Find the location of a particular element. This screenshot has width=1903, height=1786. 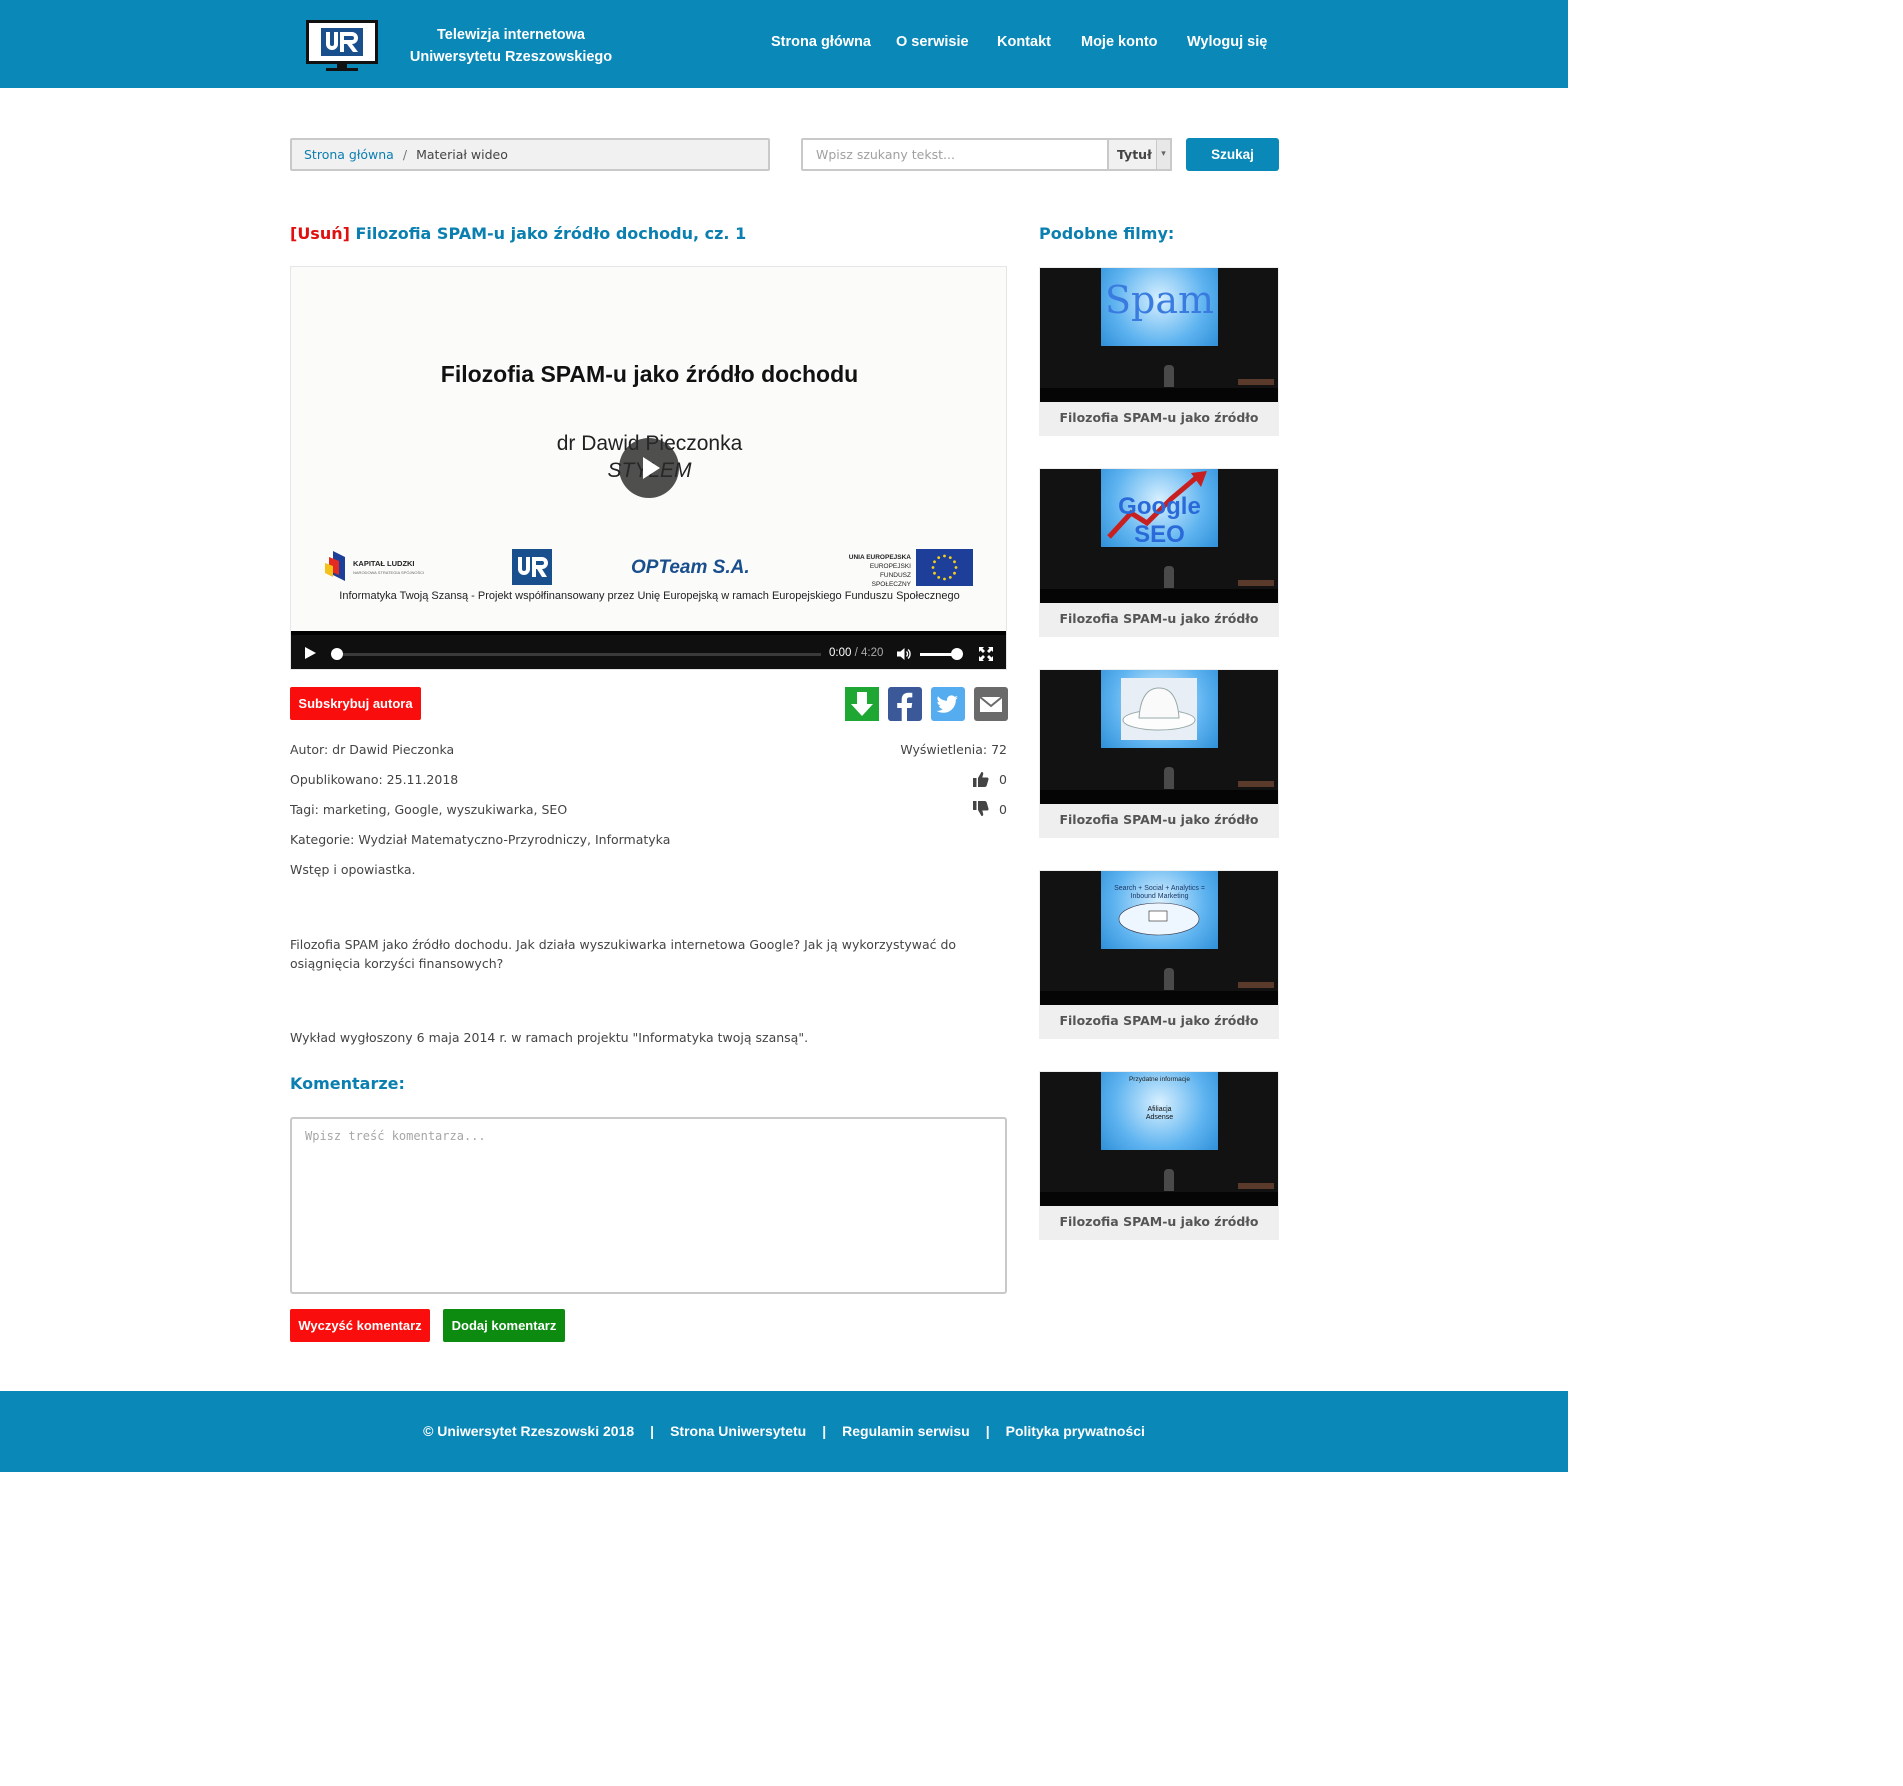

diagram-icon is located at coordinates (1159, 919).